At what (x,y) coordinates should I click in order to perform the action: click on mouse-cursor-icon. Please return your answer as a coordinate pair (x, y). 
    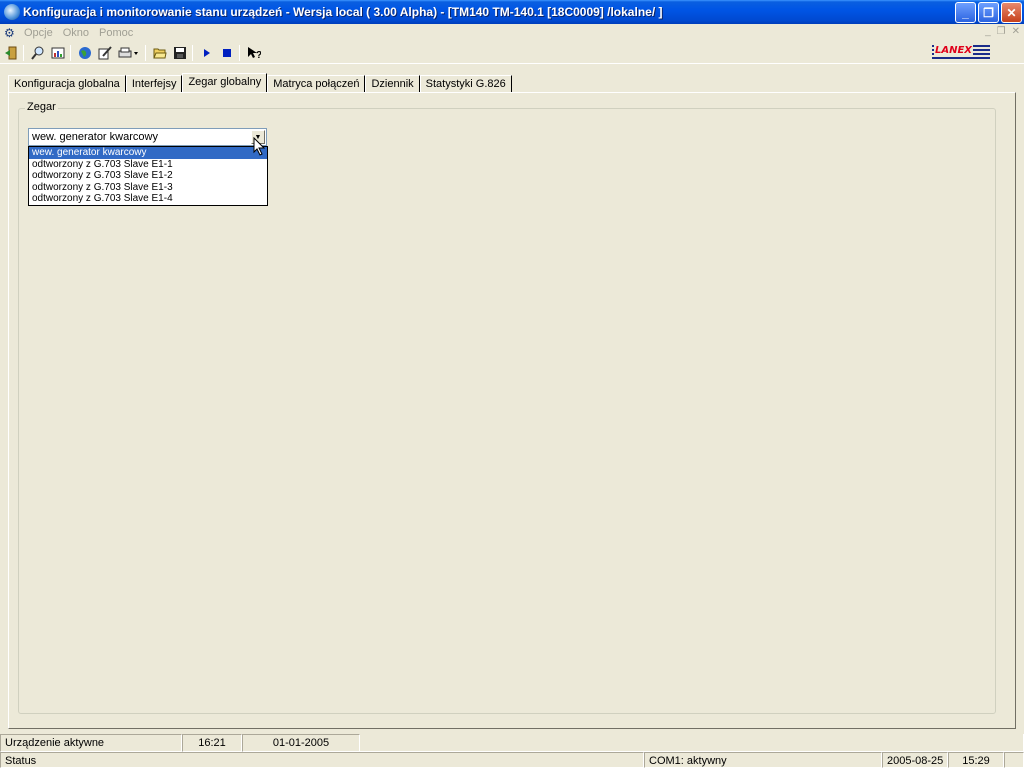
    Looking at the image, I should click on (259, 146).